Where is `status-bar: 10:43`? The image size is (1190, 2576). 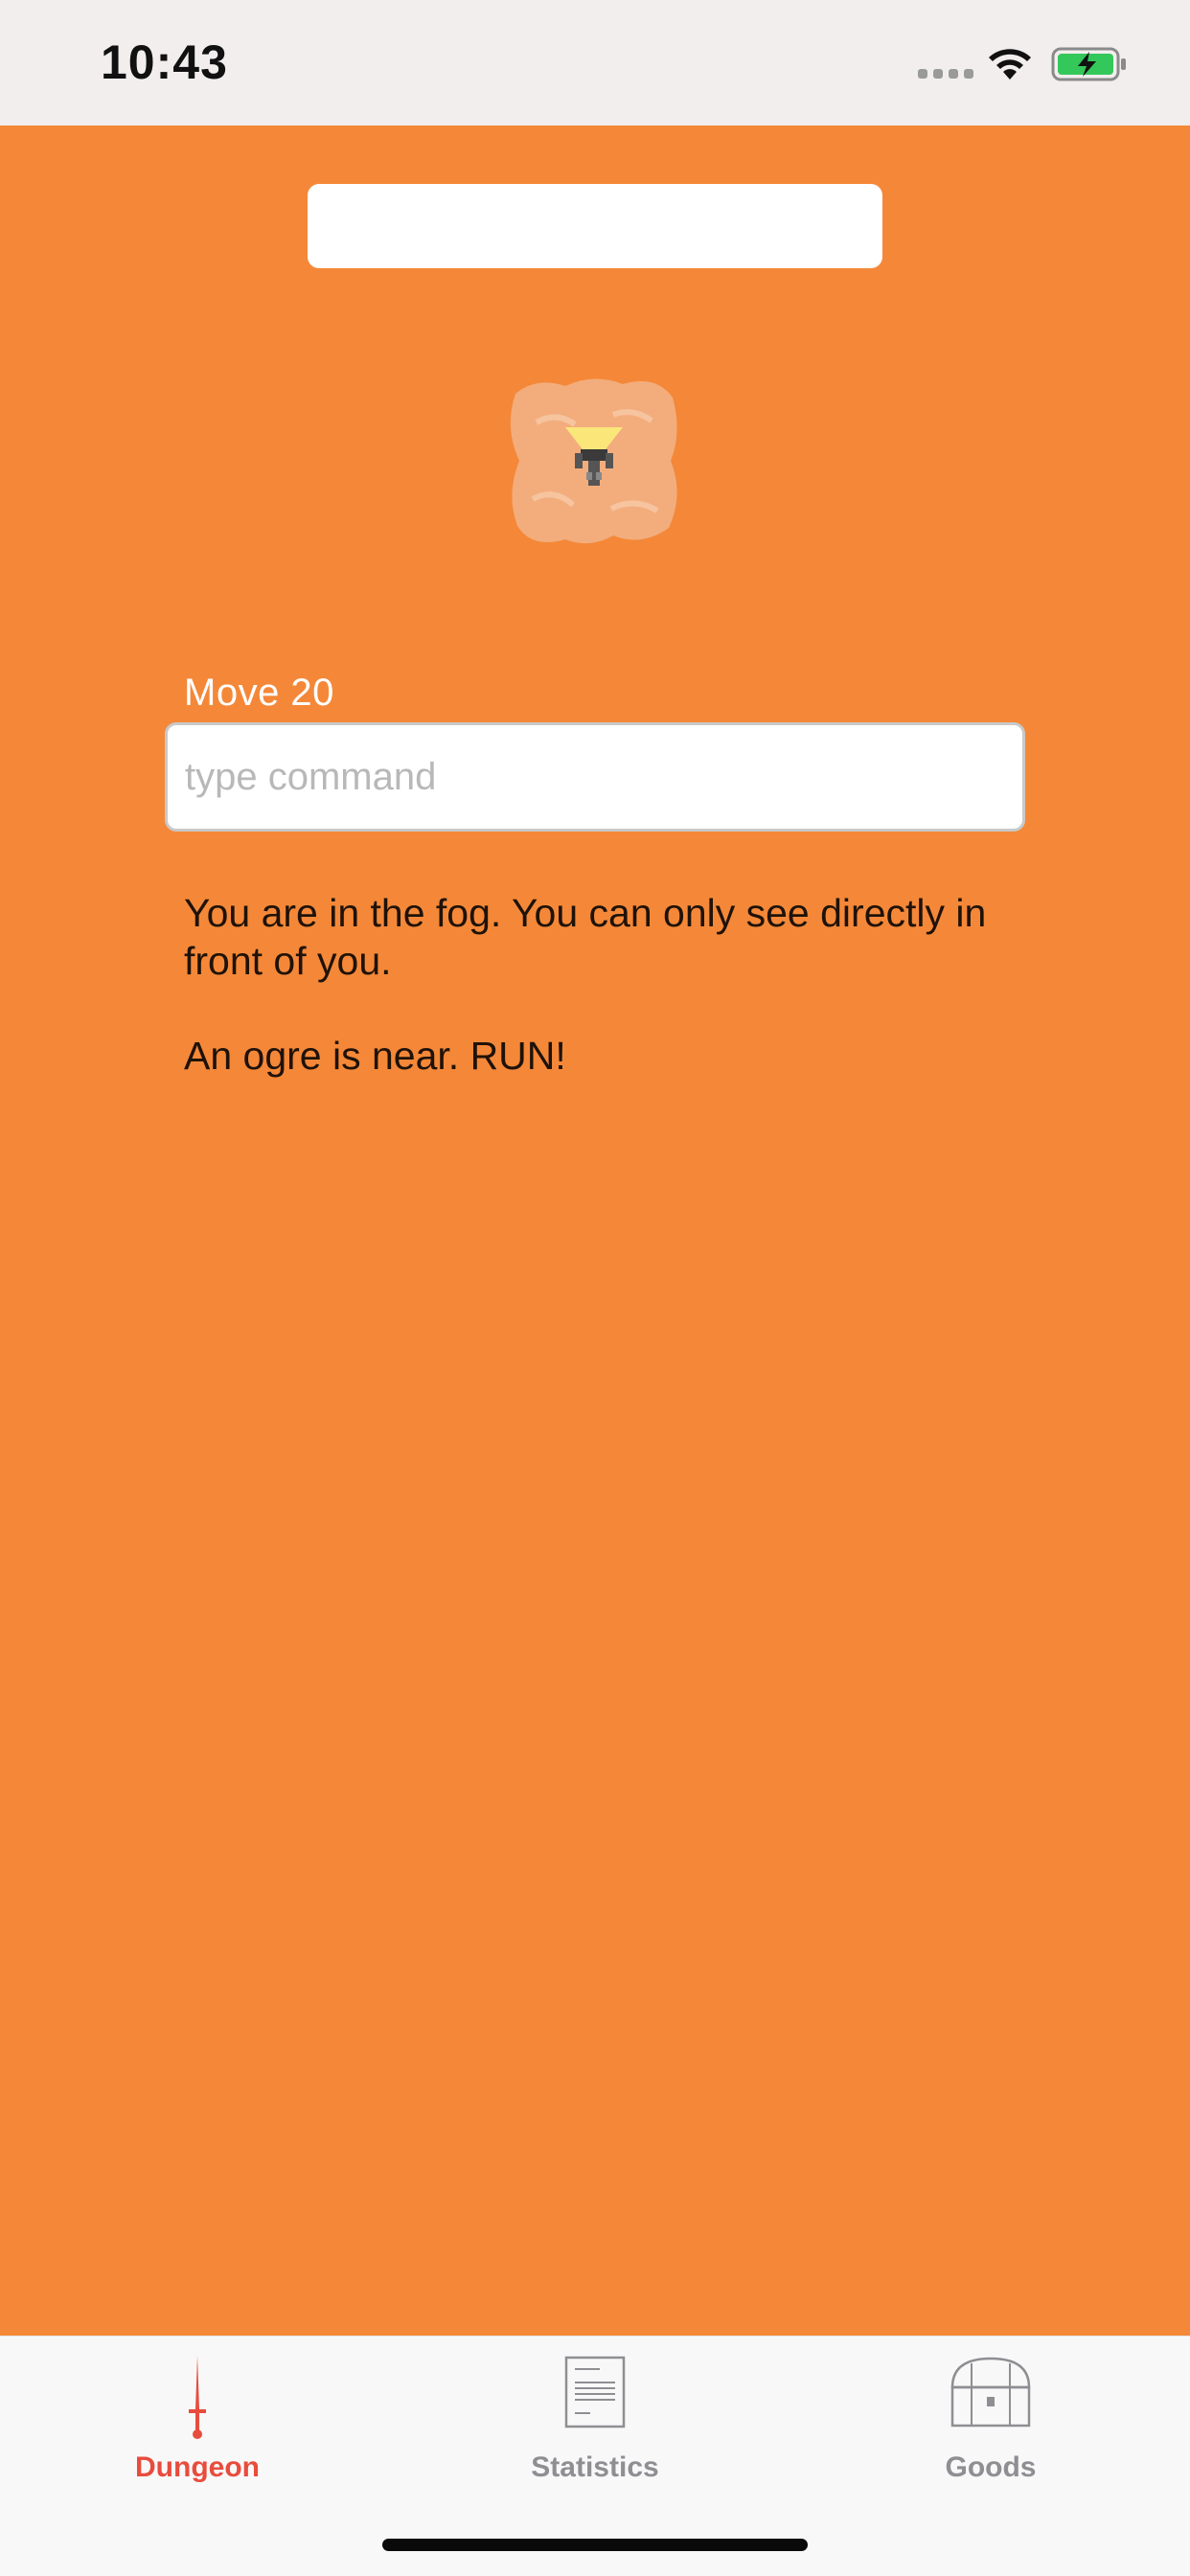
status-bar: 10:43 is located at coordinates (595, 62).